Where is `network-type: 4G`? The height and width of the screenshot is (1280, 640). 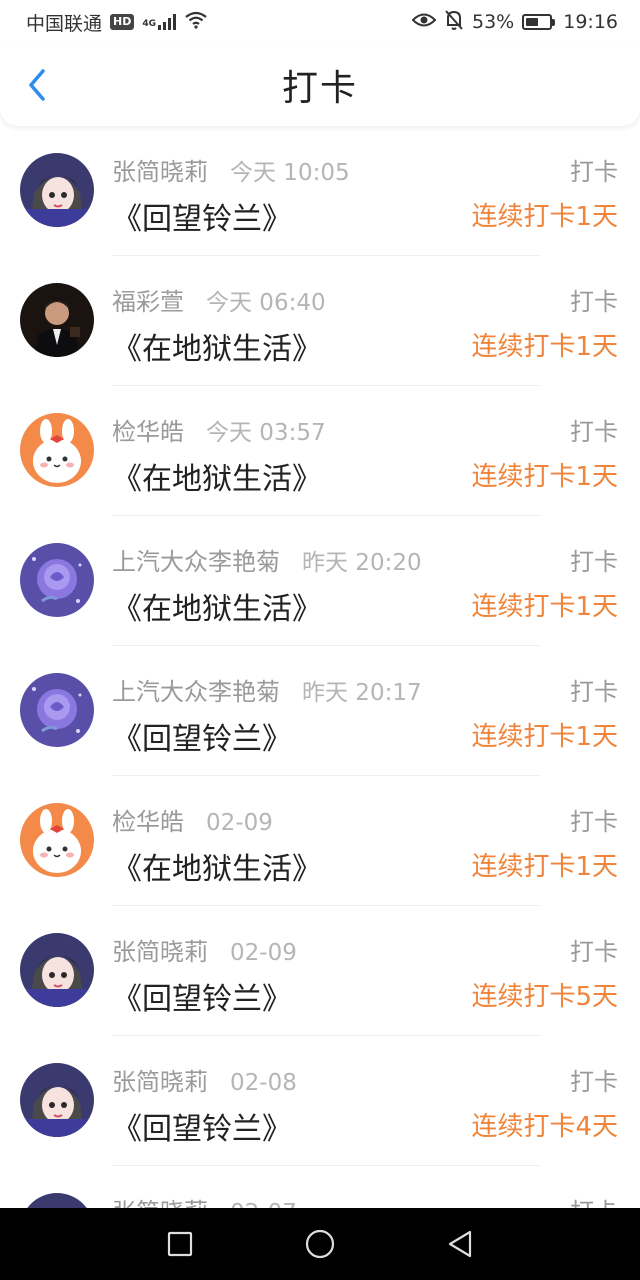
network-type: 4G is located at coordinates (149, 23).